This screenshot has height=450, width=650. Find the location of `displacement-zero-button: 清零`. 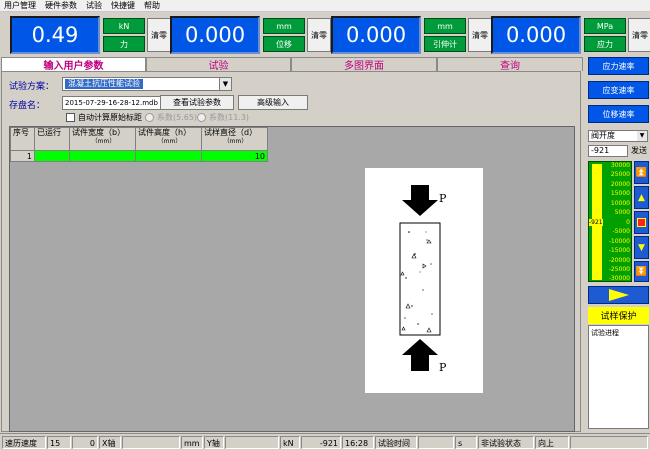

displacement-zero-button: 清零 is located at coordinates (319, 35).